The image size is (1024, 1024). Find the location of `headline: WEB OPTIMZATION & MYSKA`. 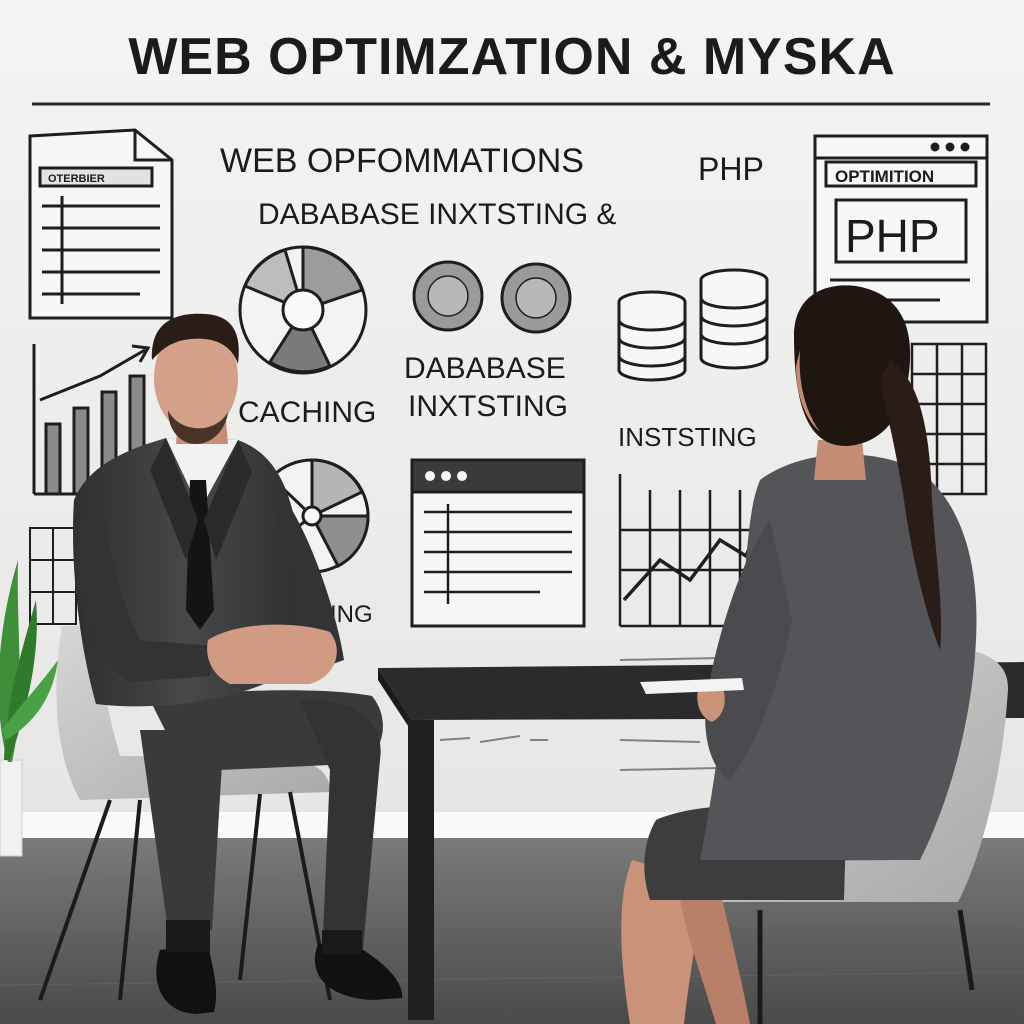

headline: WEB OPTIMZATION & MYSKA is located at coordinates (511, 57).